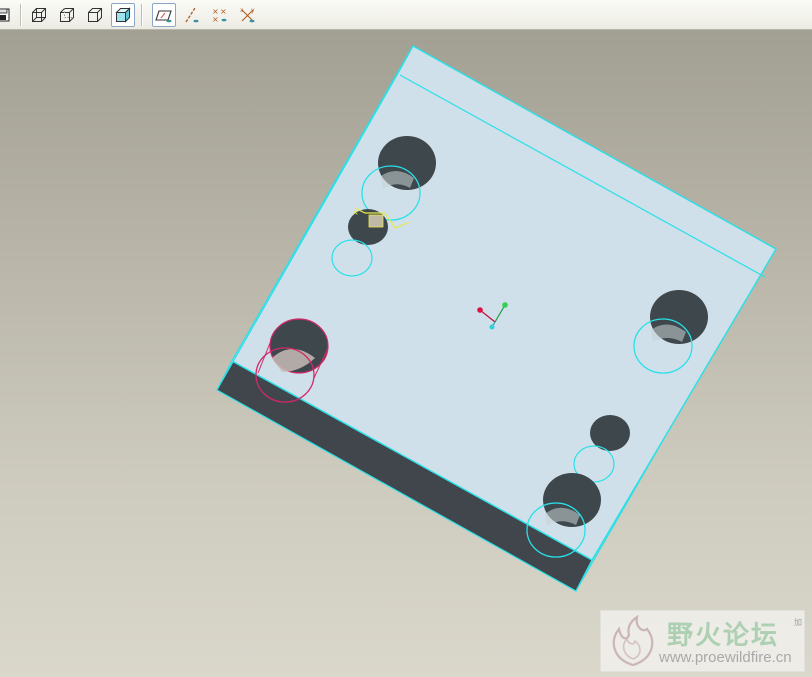 This screenshot has width=812, height=677. I want to click on datum-planes-toggle-icon, so click(163, 16).